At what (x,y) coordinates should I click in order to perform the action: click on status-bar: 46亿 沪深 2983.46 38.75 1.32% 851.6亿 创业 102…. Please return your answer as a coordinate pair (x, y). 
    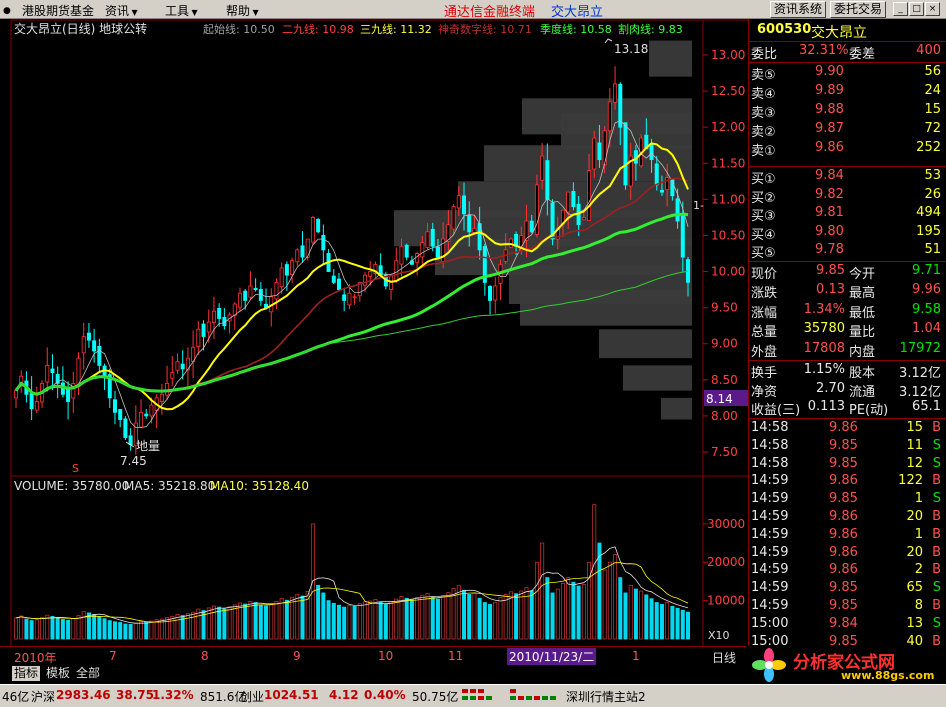
    Looking at the image, I should click on (473, 695).